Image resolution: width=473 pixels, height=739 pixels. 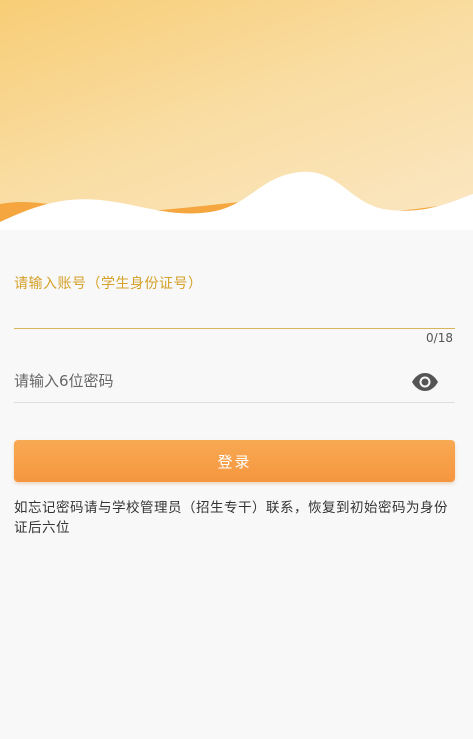 What do you see at coordinates (234, 461) in the screenshot?
I see `login-button: 登录` at bounding box center [234, 461].